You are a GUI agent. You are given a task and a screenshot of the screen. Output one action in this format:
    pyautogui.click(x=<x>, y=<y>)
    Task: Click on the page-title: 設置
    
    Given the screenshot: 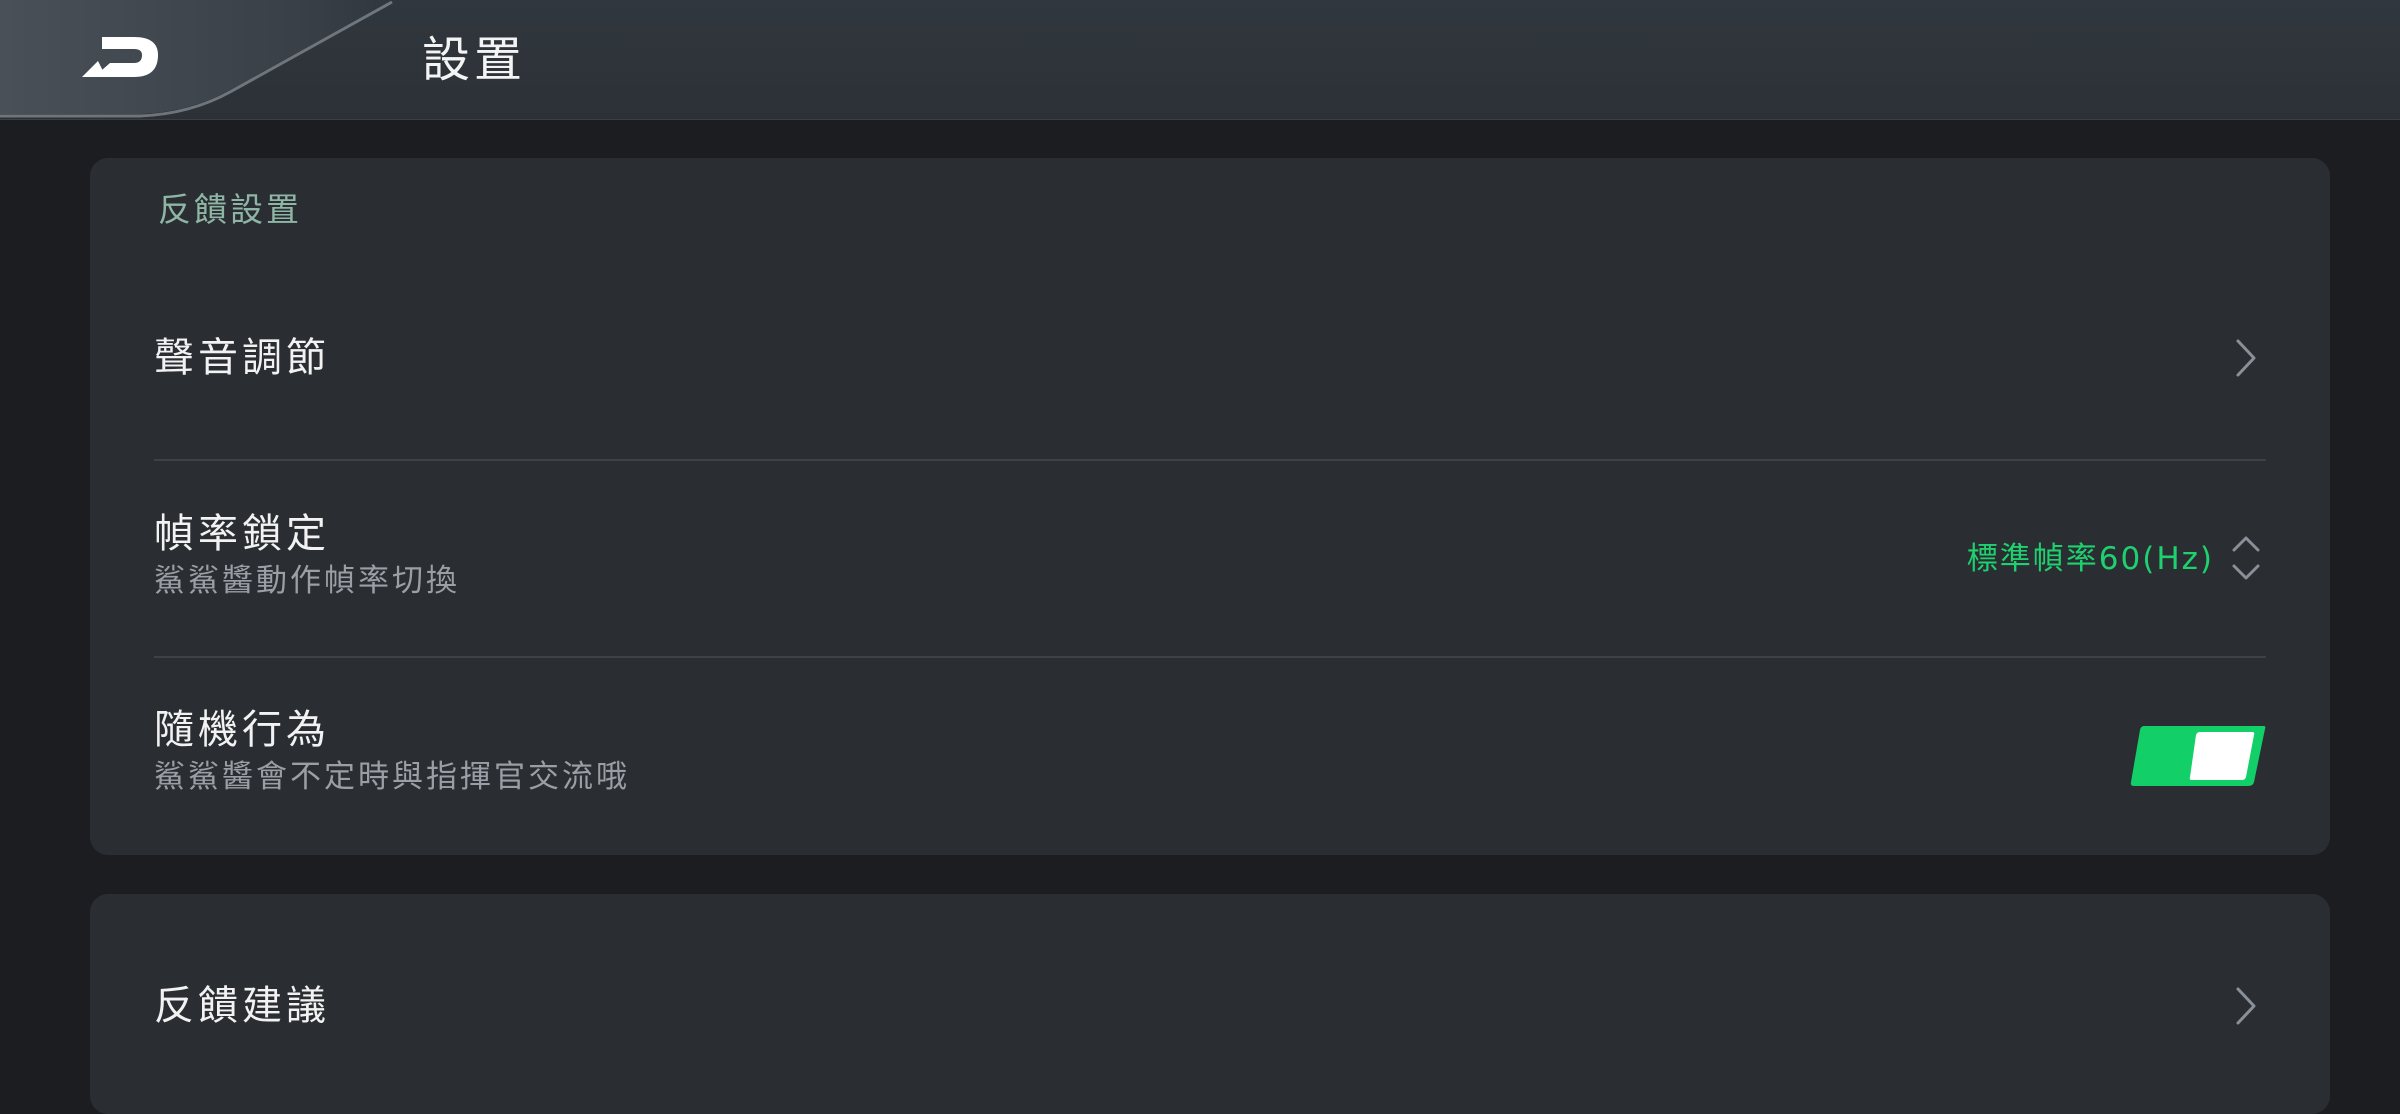 What is the action you would take?
    pyautogui.click(x=474, y=60)
    